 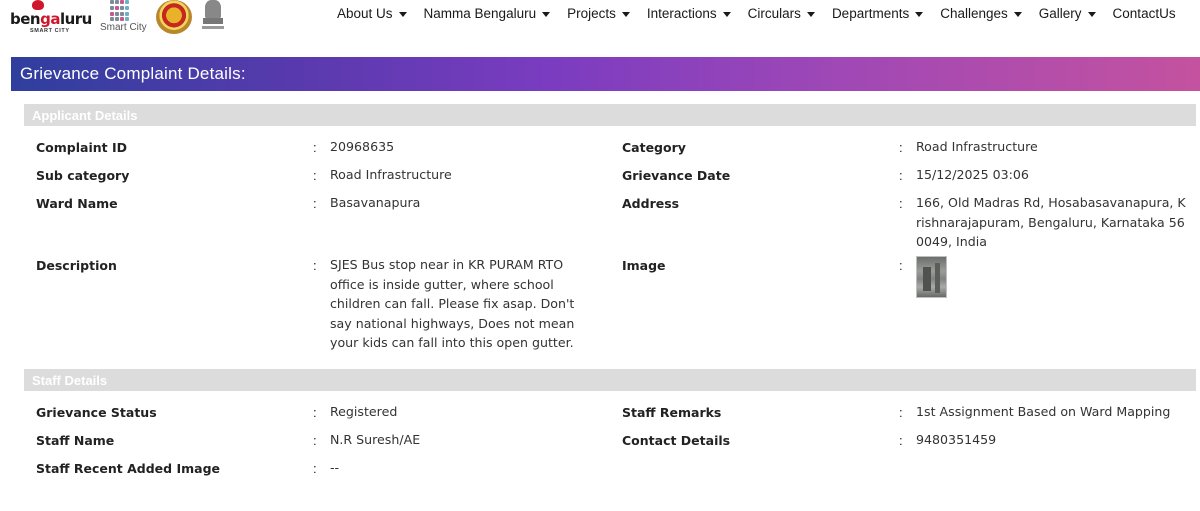 What do you see at coordinates (77, 203) in the screenshot?
I see `ward-name-label: Ward Name` at bounding box center [77, 203].